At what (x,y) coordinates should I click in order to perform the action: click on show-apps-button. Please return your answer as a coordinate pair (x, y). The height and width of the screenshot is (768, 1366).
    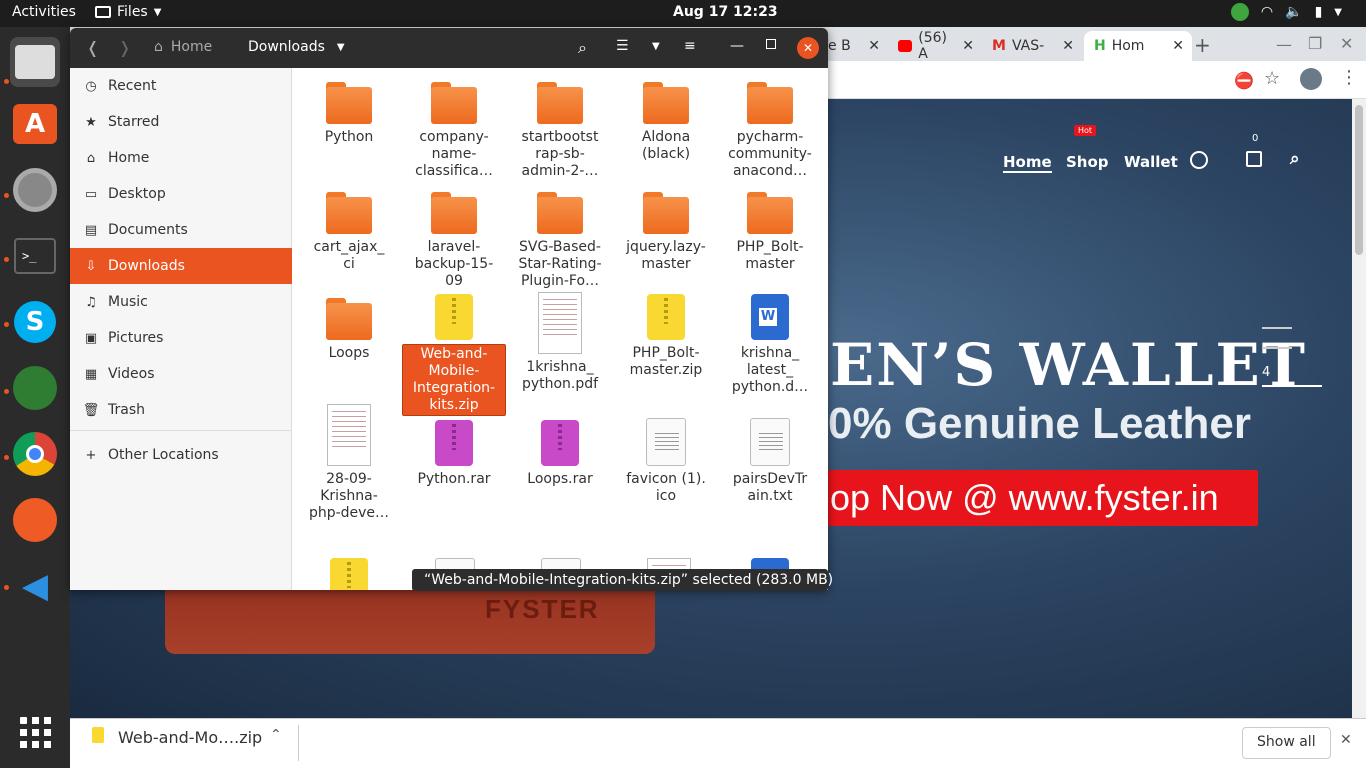
    Looking at the image, I should click on (35, 732).